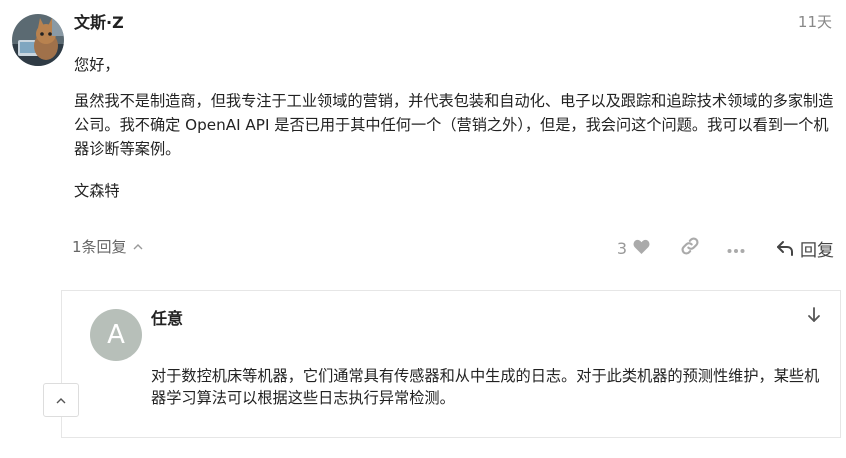  I want to click on post-paragraph: 文森特, so click(97, 191).